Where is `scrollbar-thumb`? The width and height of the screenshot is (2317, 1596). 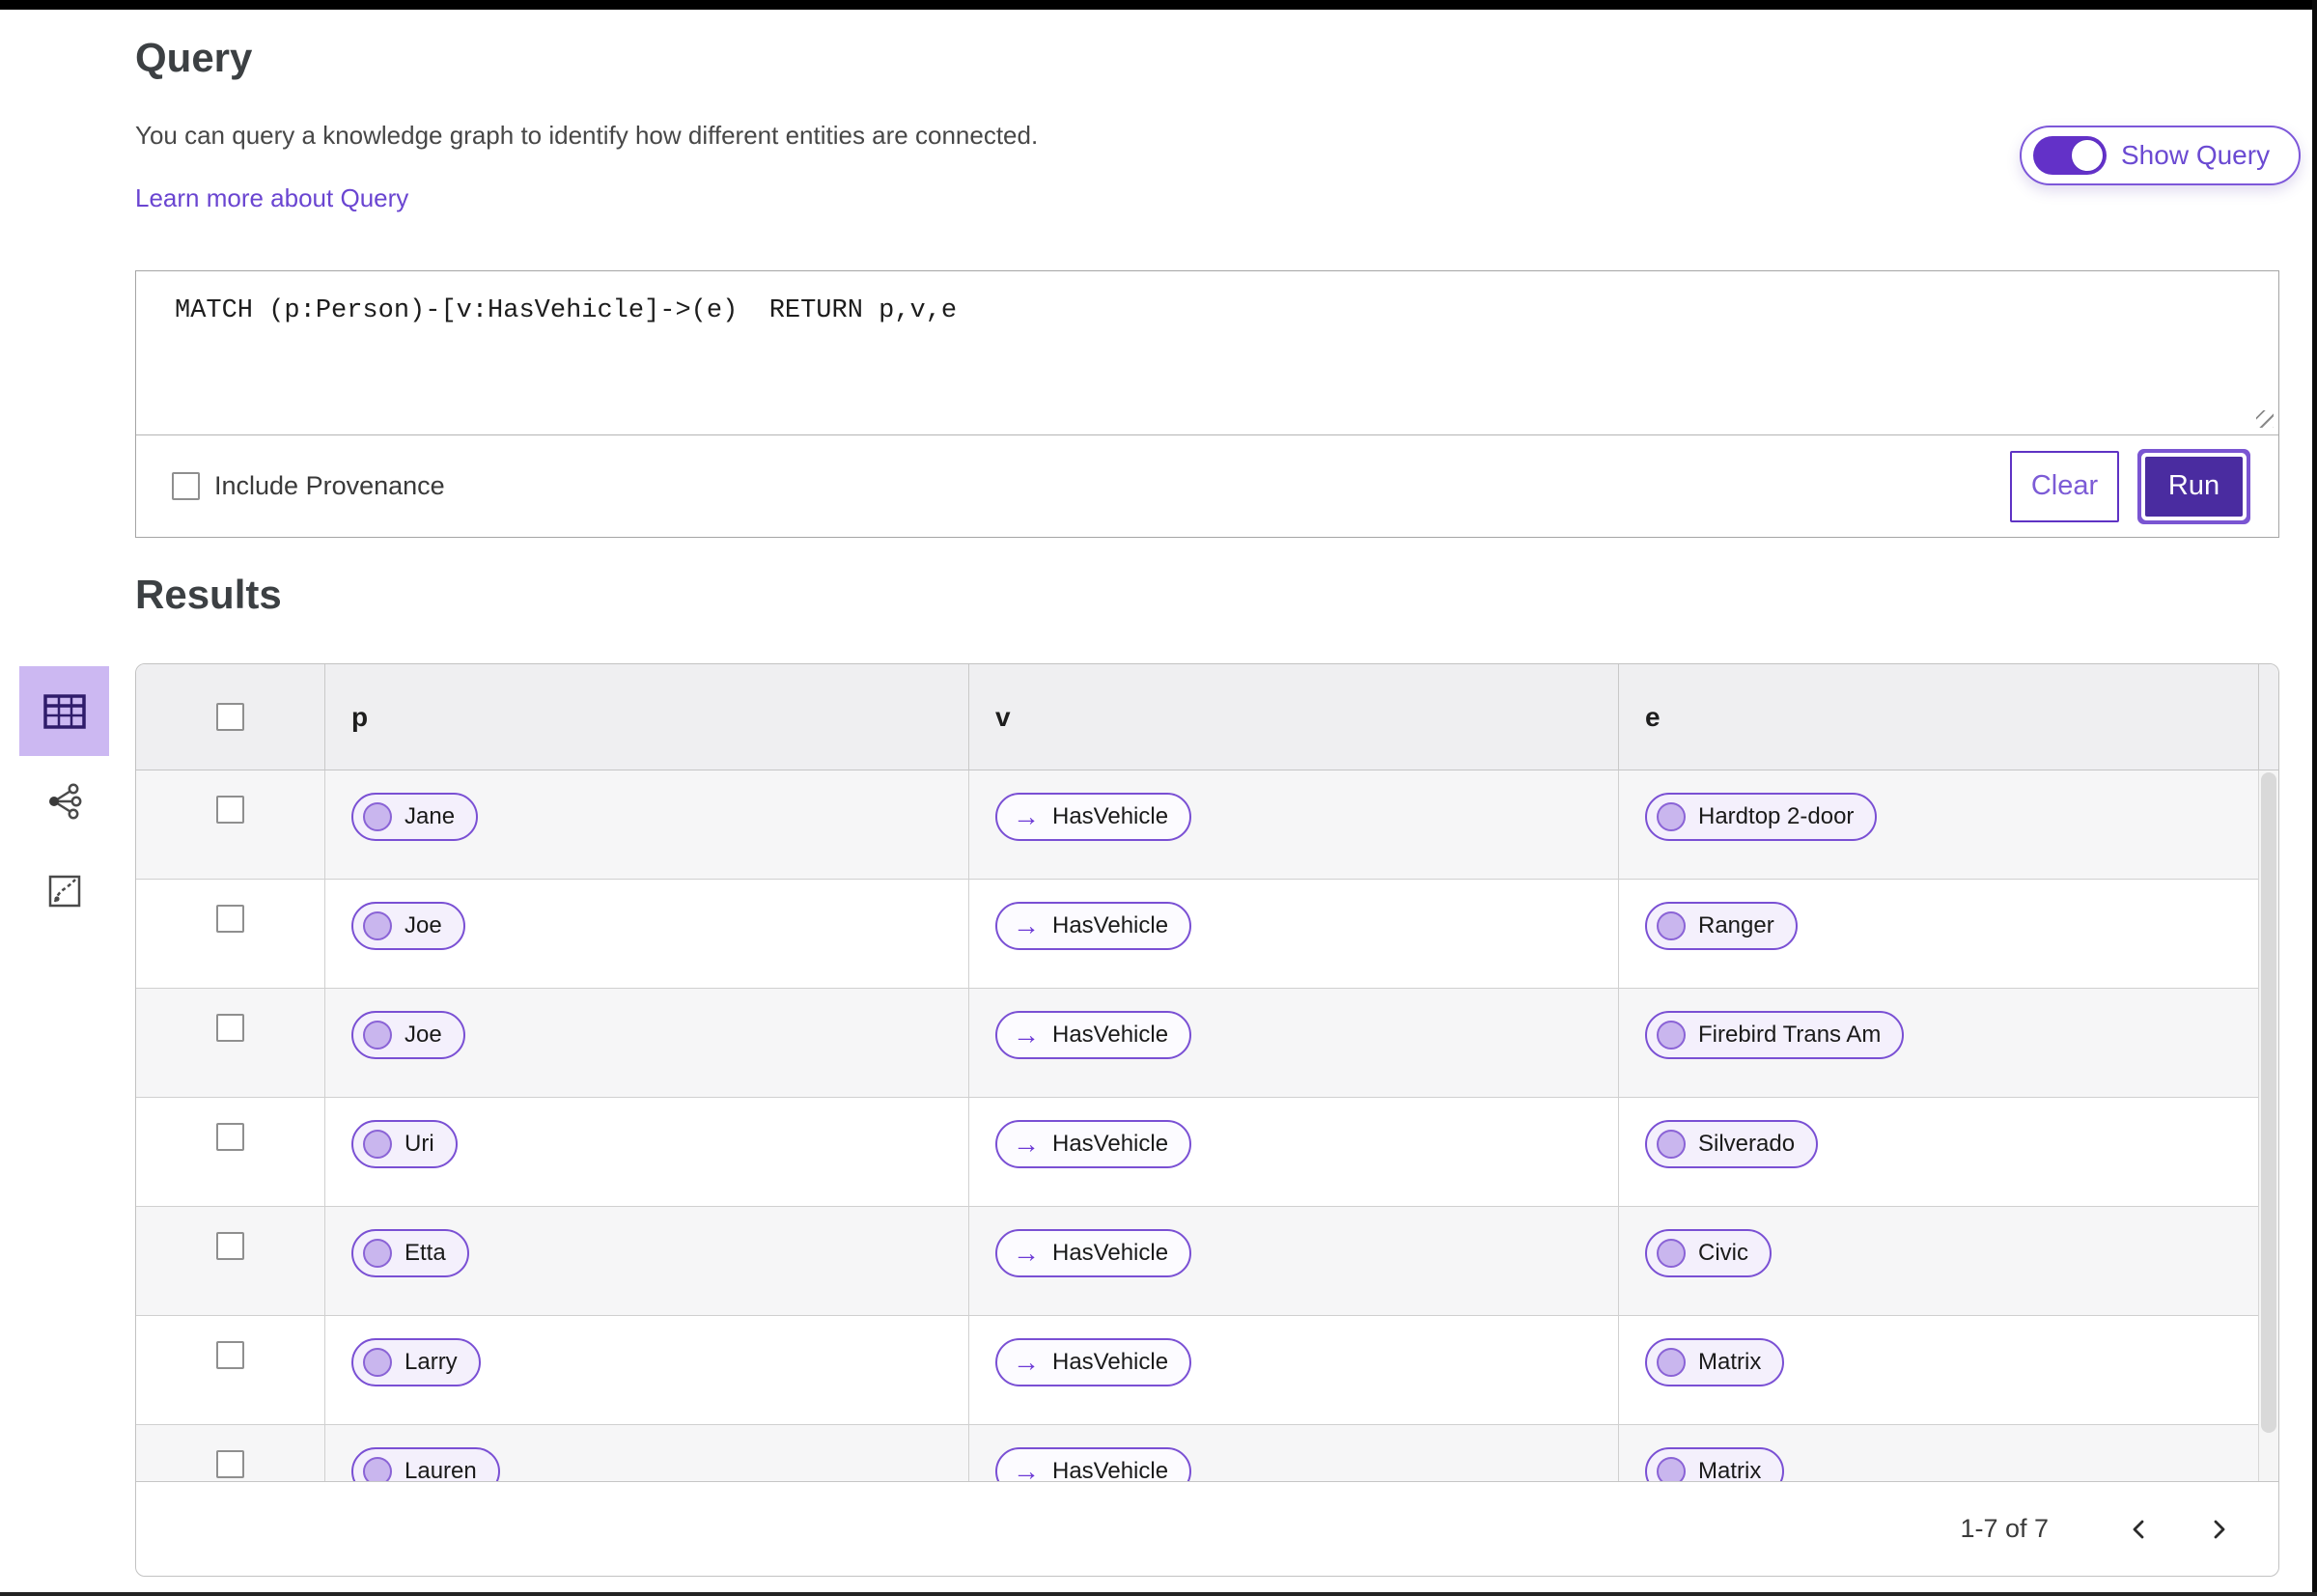
scrollbar-thumb is located at coordinates (2268, 1102).